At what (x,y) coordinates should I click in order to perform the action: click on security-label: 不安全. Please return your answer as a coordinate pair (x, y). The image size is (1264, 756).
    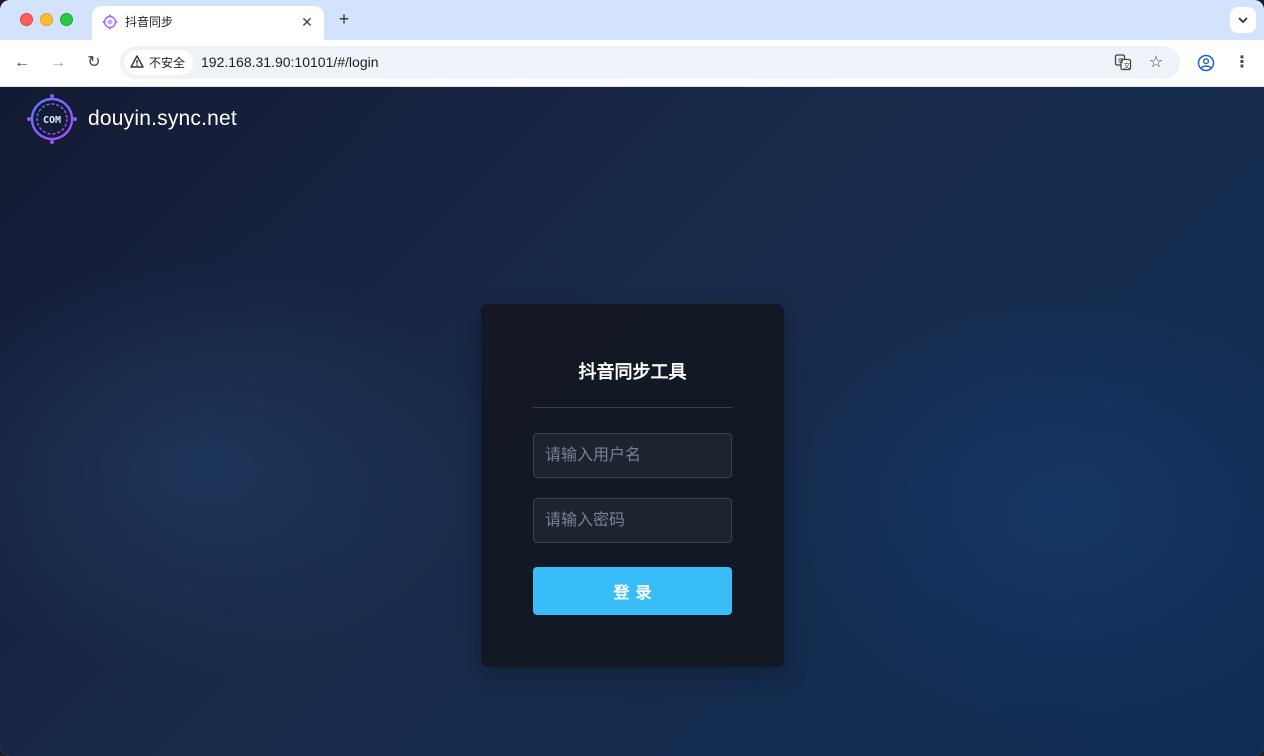
    Looking at the image, I should click on (167, 63).